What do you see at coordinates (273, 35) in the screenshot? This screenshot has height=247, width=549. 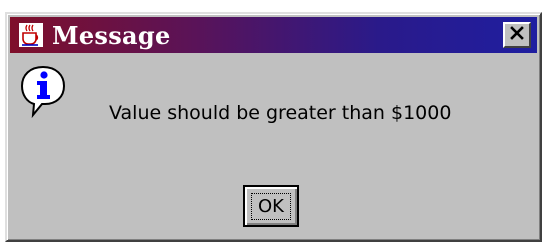 I see `title-bar: Message` at bounding box center [273, 35].